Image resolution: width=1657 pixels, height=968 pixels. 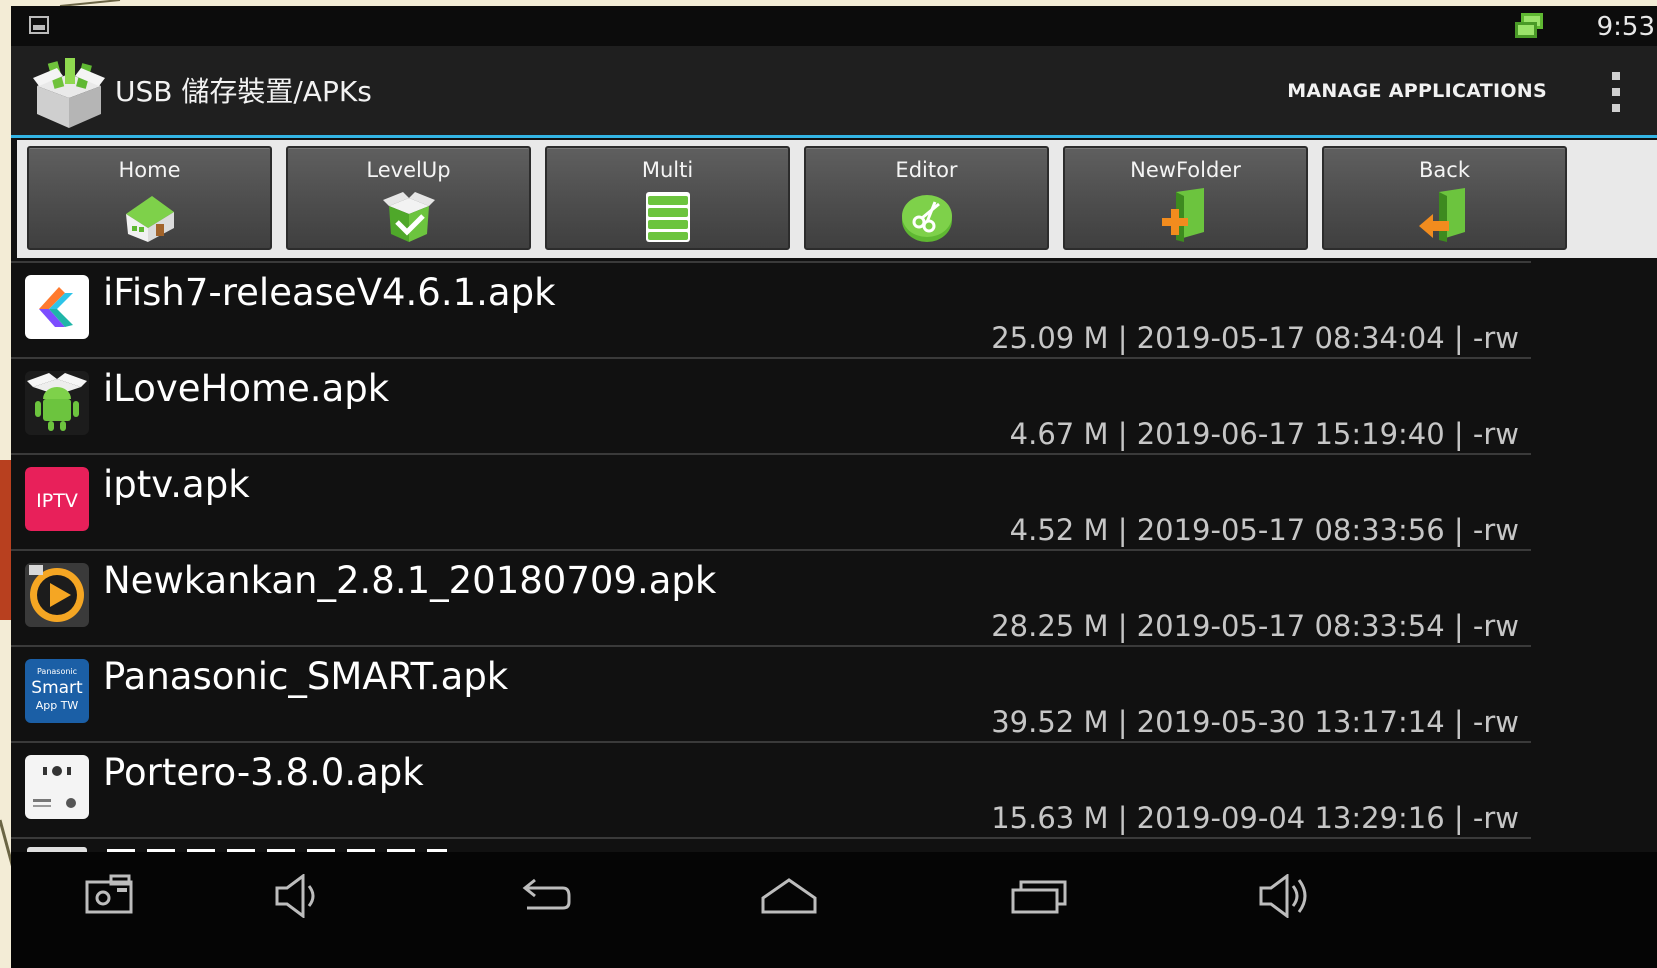 What do you see at coordinates (113, 896) in the screenshot?
I see `screenshot-camera-icon` at bounding box center [113, 896].